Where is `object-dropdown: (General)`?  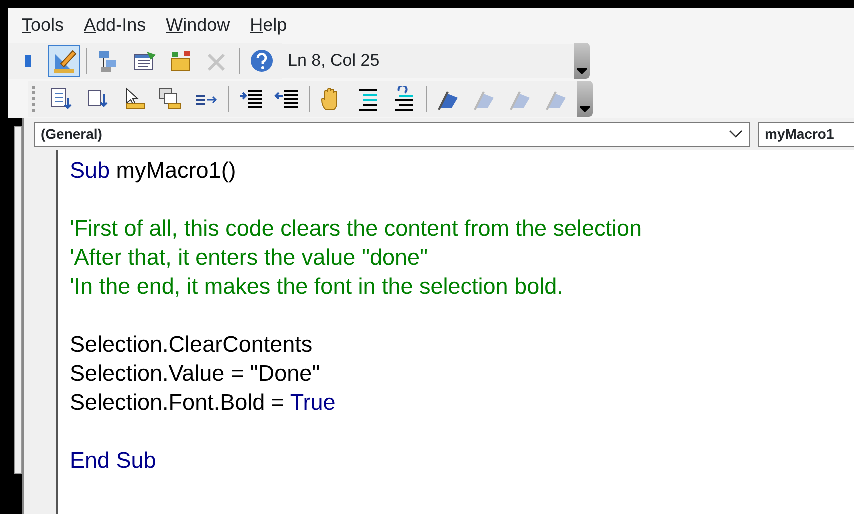 object-dropdown: (General) is located at coordinates (392, 134).